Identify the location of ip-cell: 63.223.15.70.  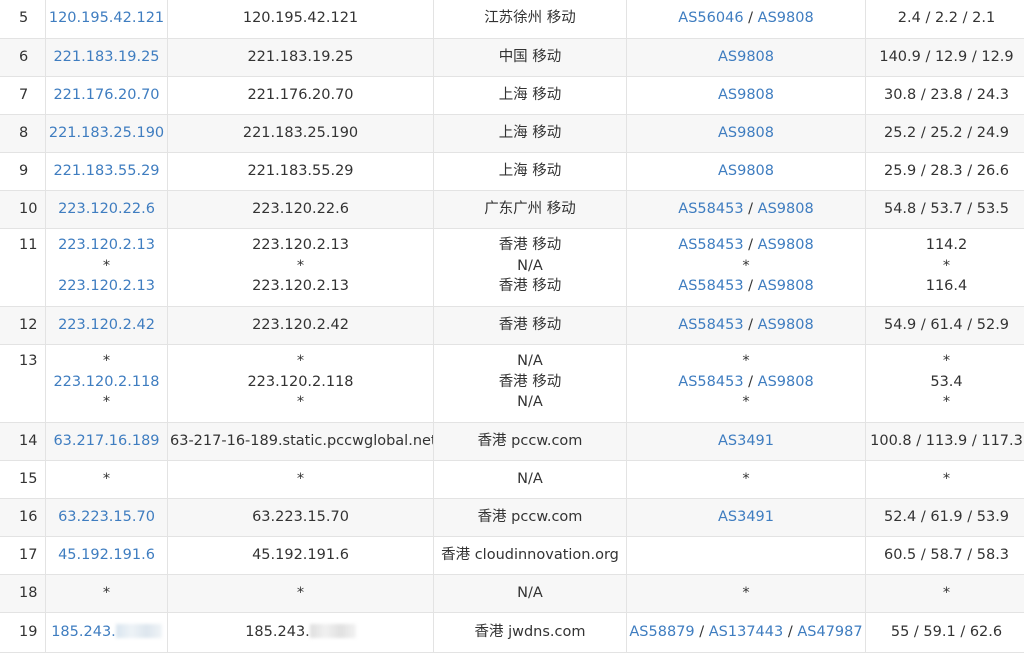
(107, 518).